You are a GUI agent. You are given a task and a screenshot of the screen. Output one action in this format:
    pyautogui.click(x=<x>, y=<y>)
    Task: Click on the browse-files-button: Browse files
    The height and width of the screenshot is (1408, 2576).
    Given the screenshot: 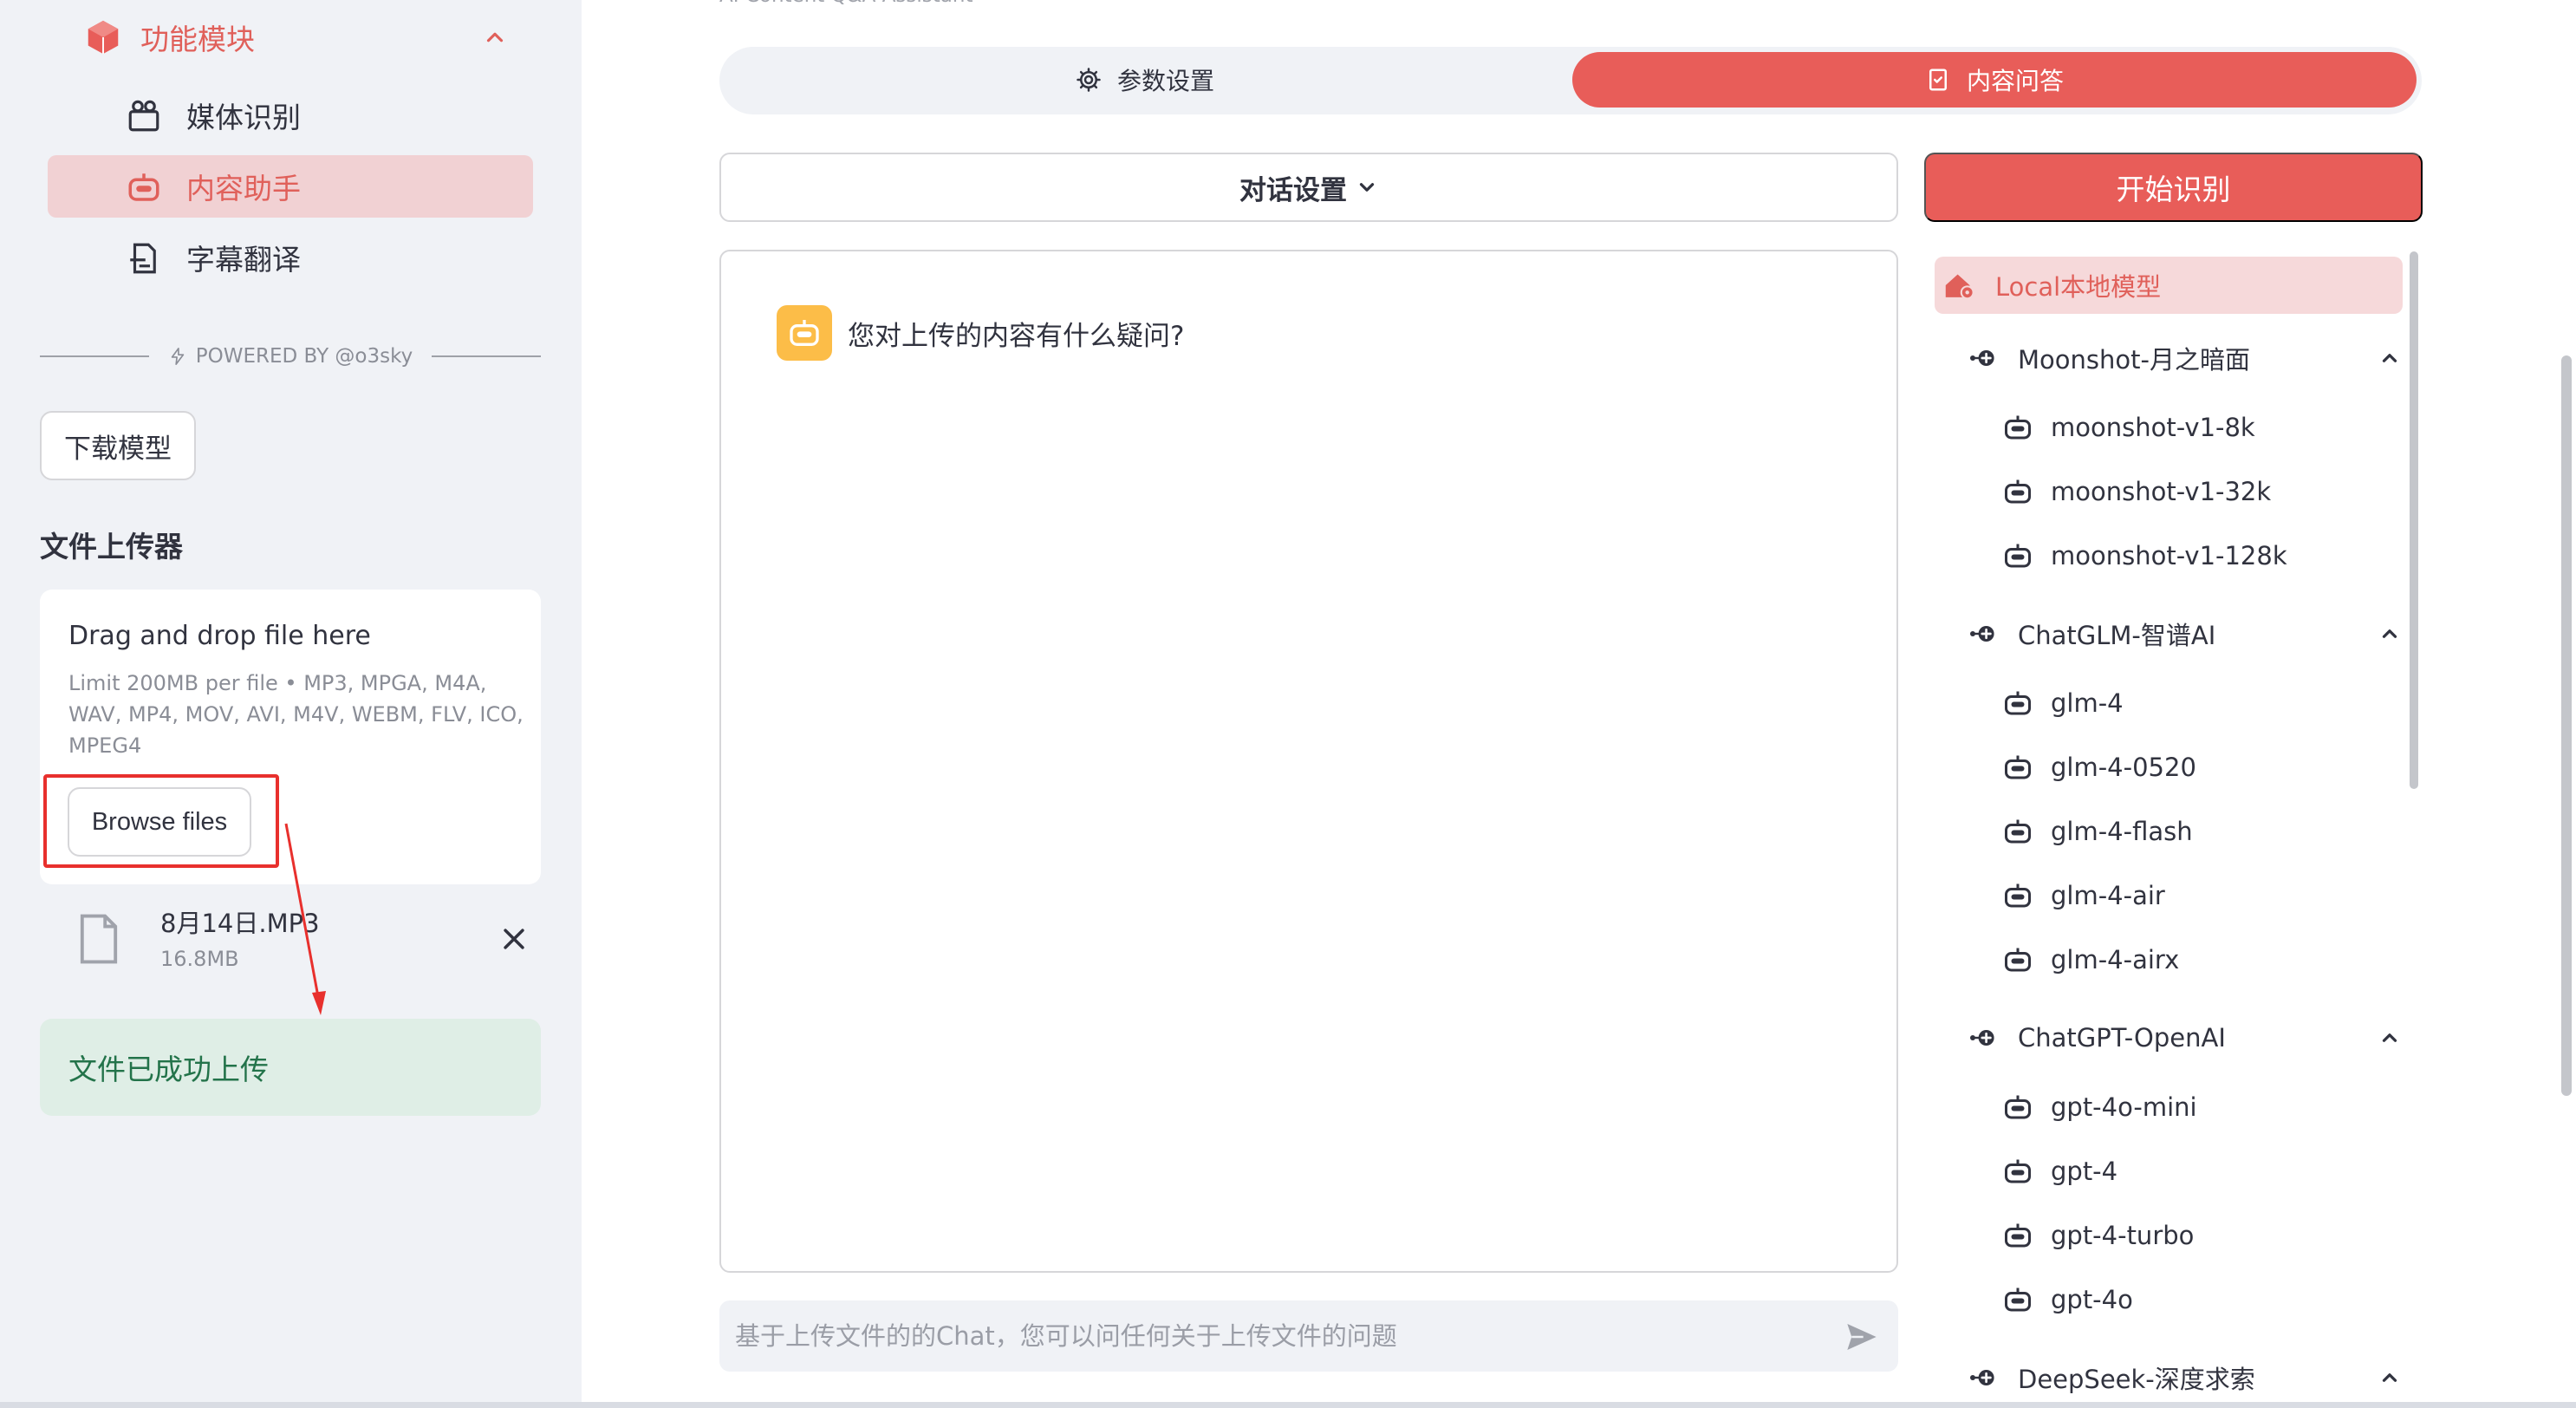 What is the action you would take?
    pyautogui.click(x=159, y=822)
    